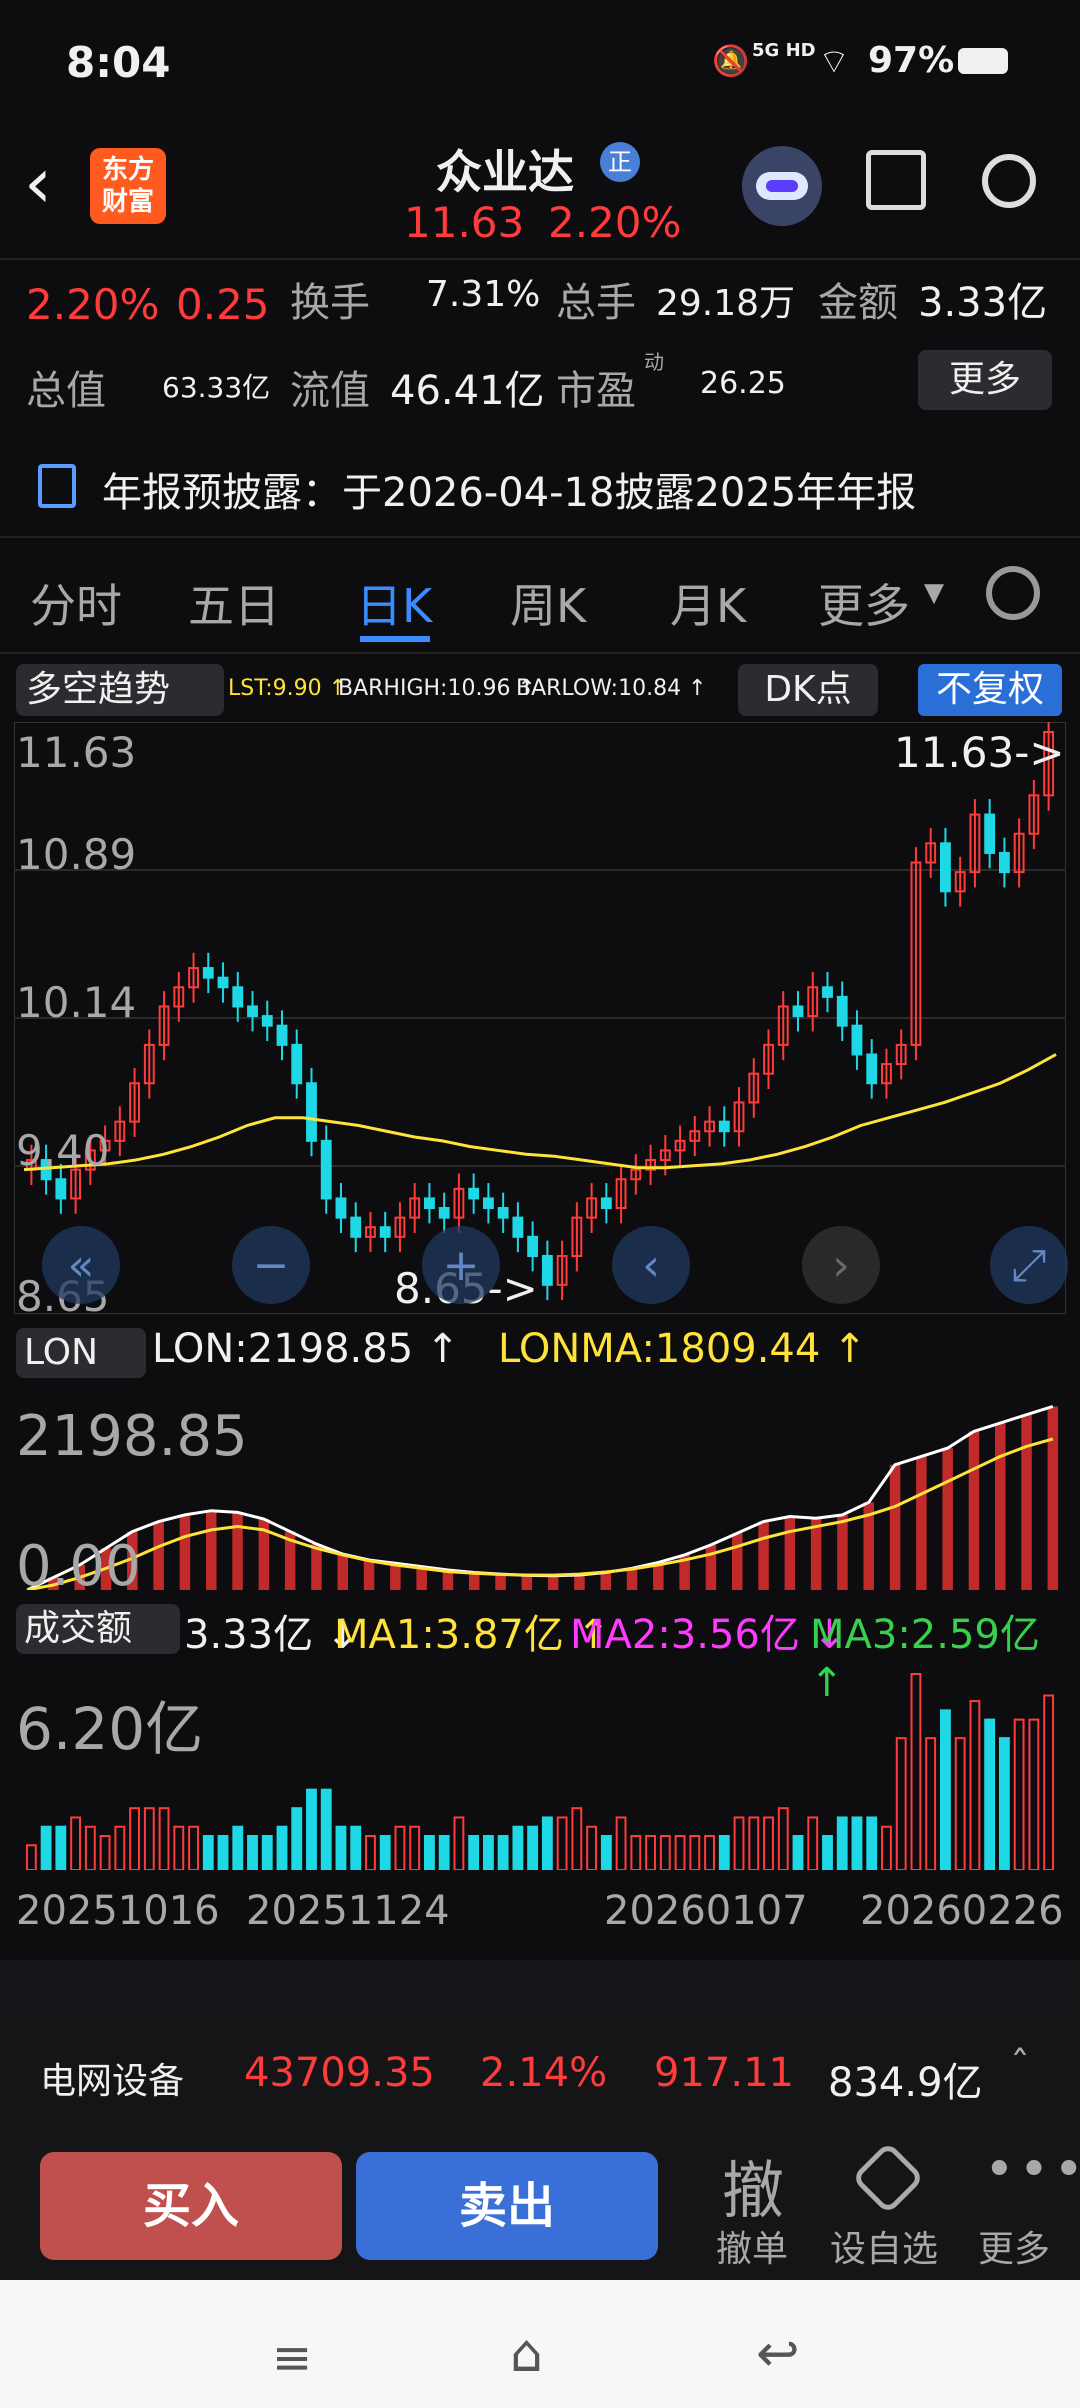  What do you see at coordinates (507, 2206) in the screenshot?
I see `sell-button: 卖出` at bounding box center [507, 2206].